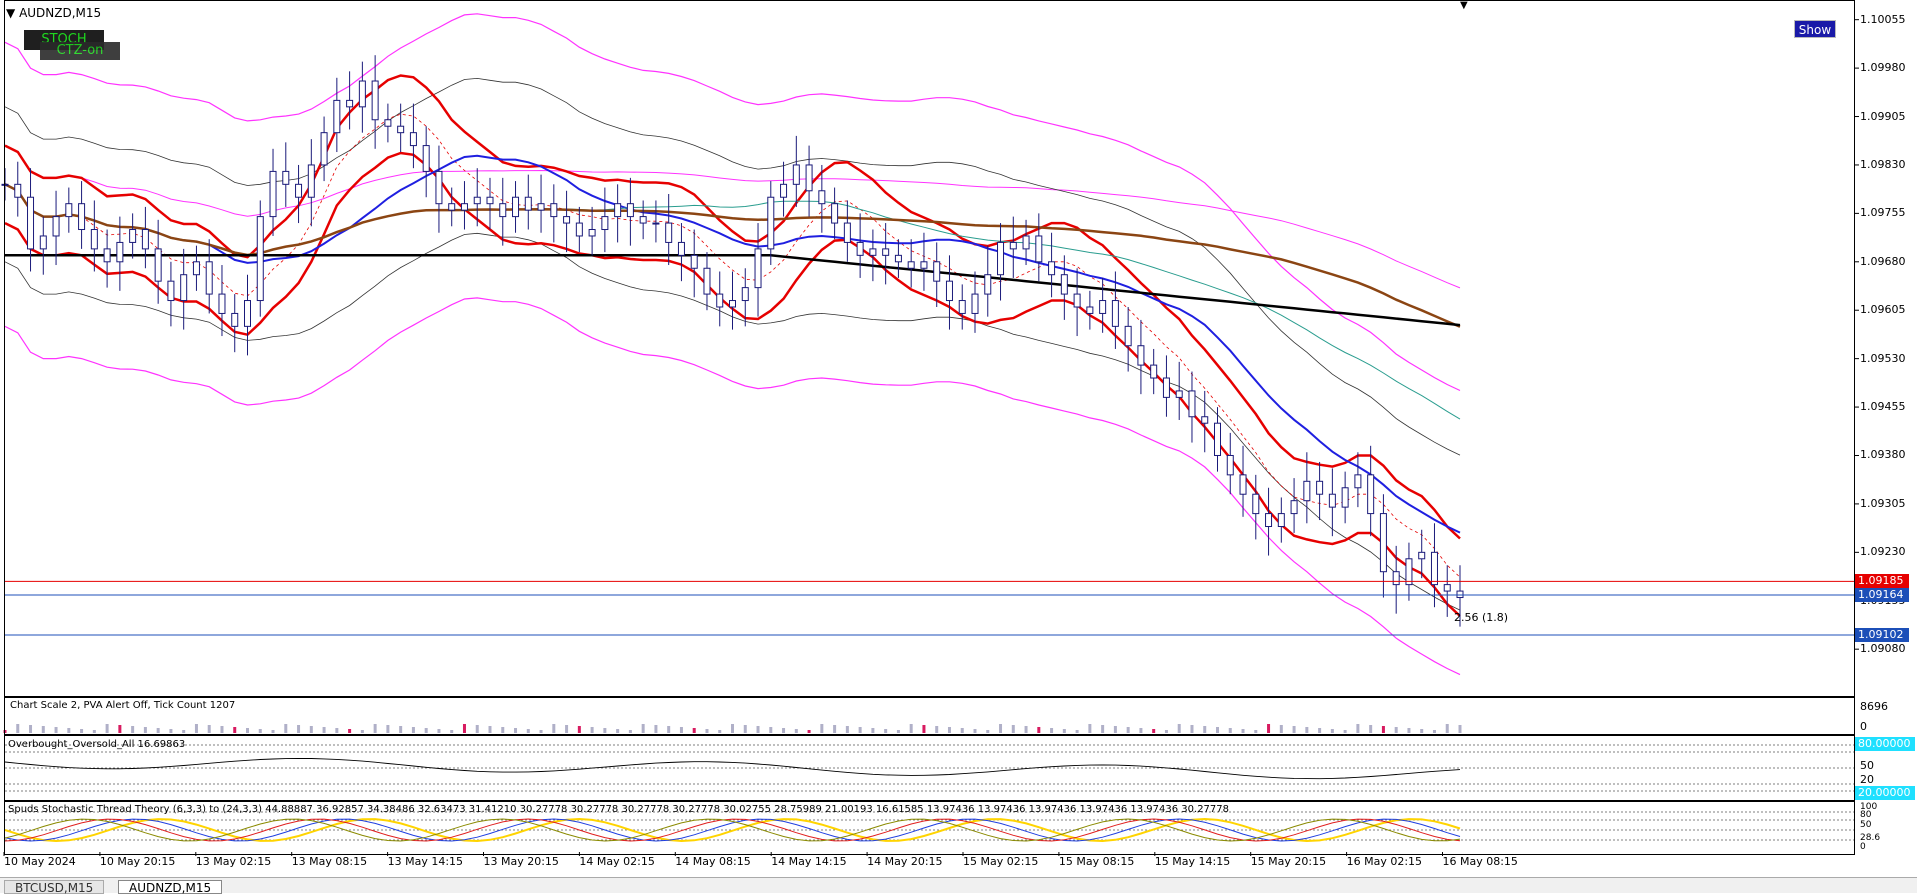 The image size is (1917, 895). Describe the element at coordinates (1883, 407) in the screenshot. I see `price-tick-label: 1.09455` at that location.